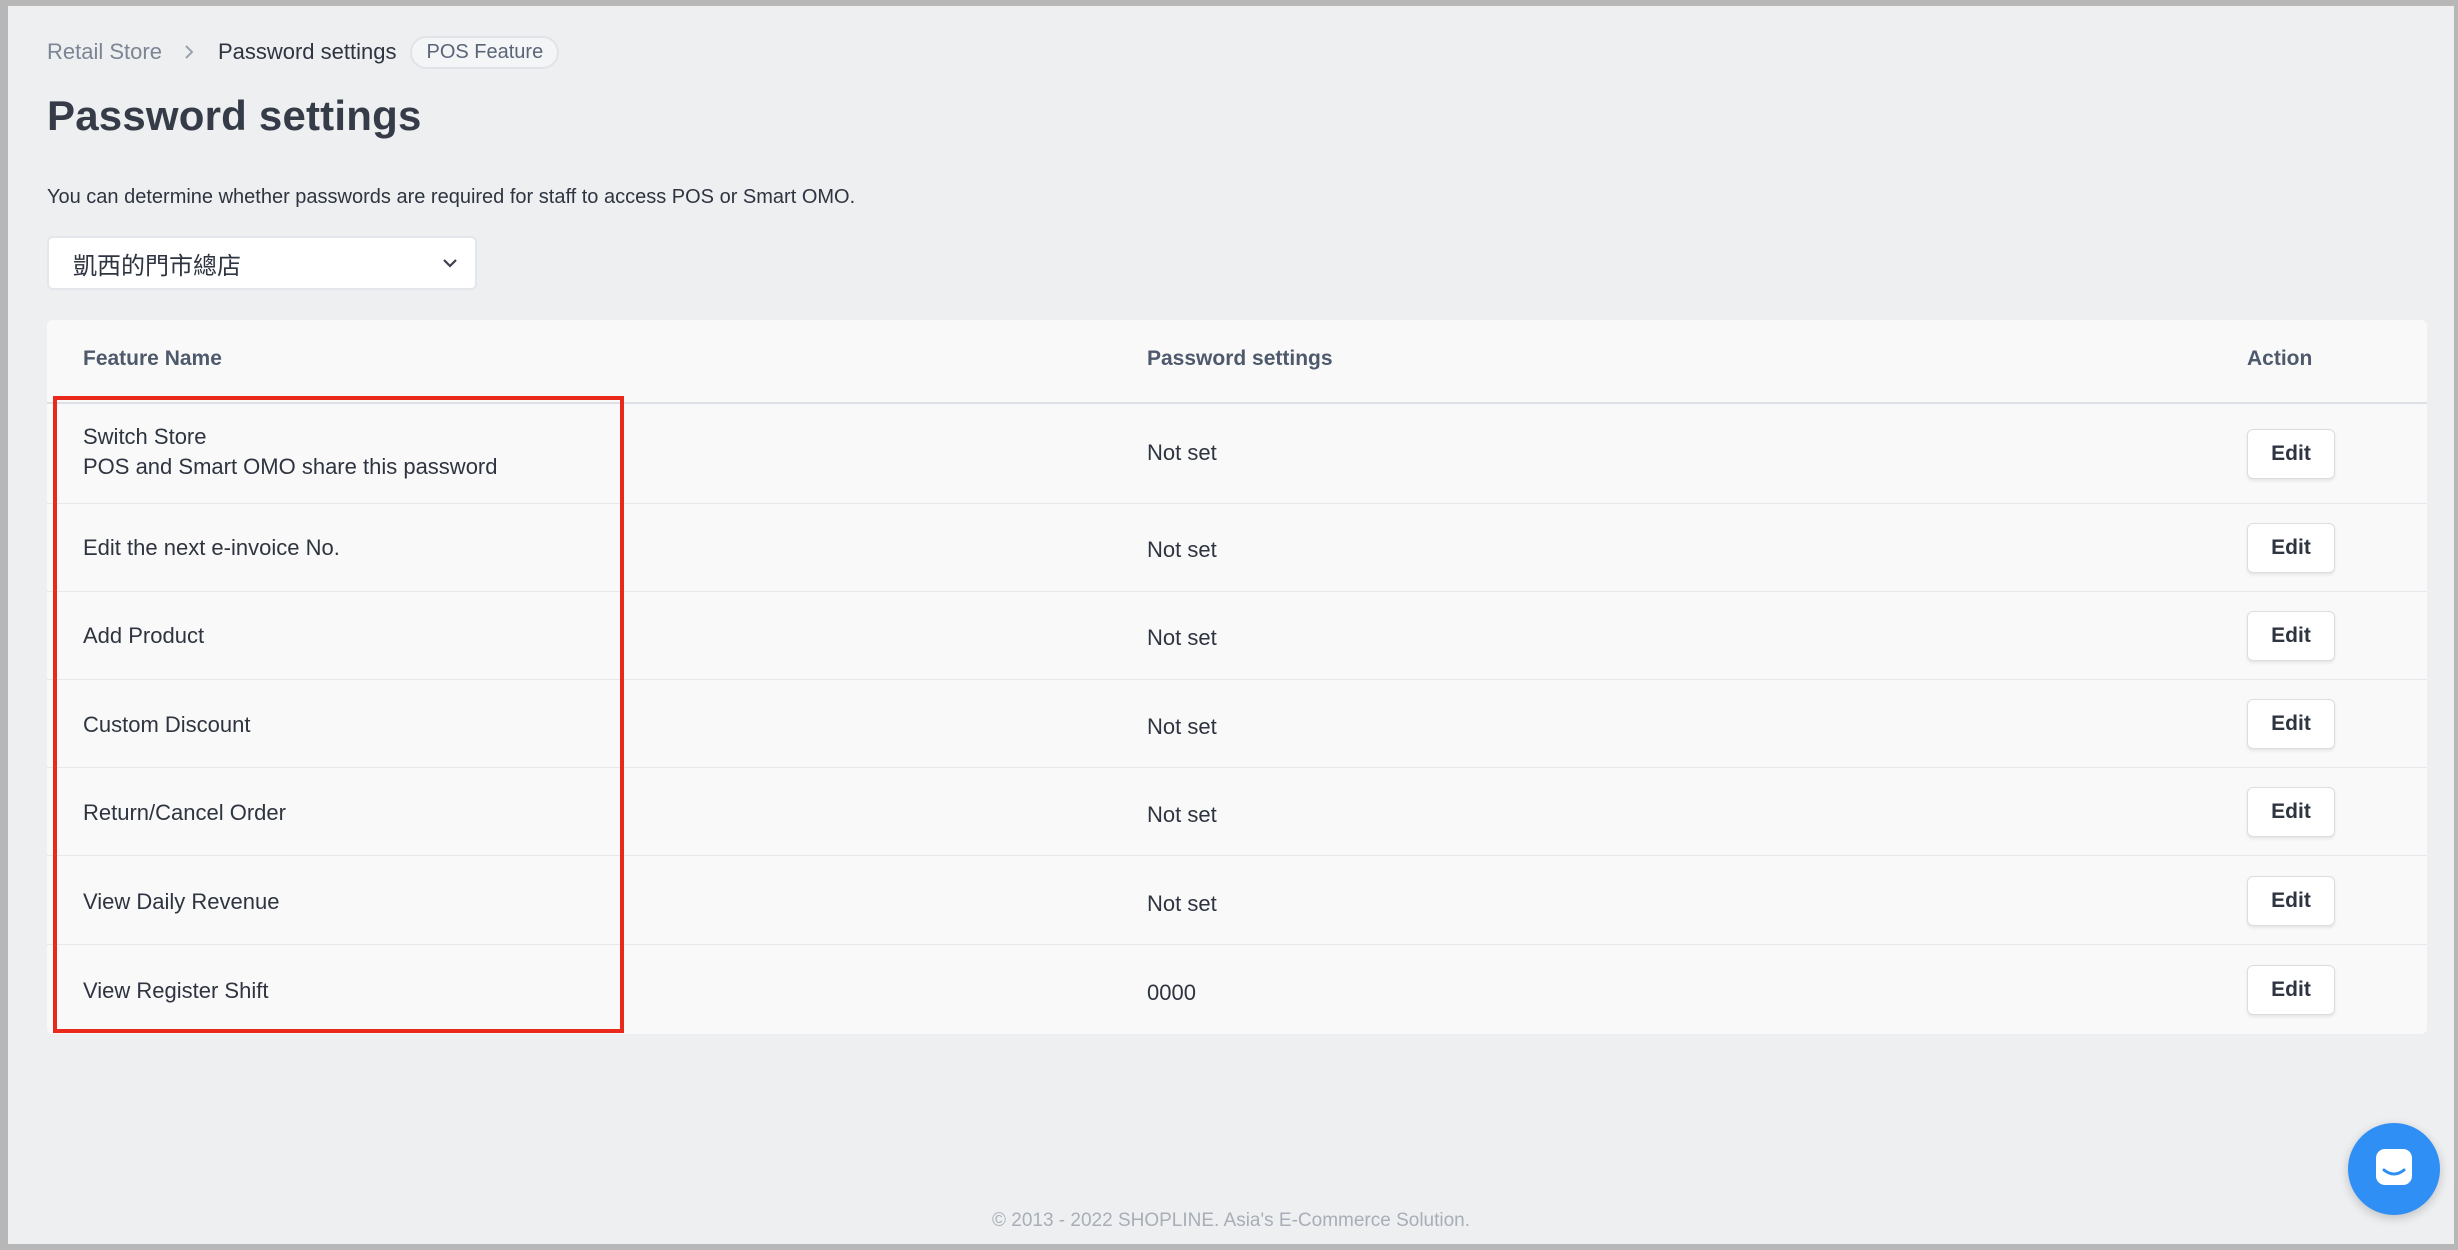 Image resolution: width=2458 pixels, height=1250 pixels. I want to click on feature-name: Custom Discount, so click(167, 724).